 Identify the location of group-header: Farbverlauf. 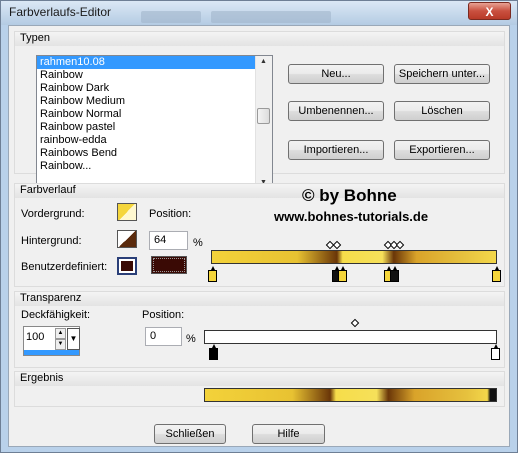
(259, 191).